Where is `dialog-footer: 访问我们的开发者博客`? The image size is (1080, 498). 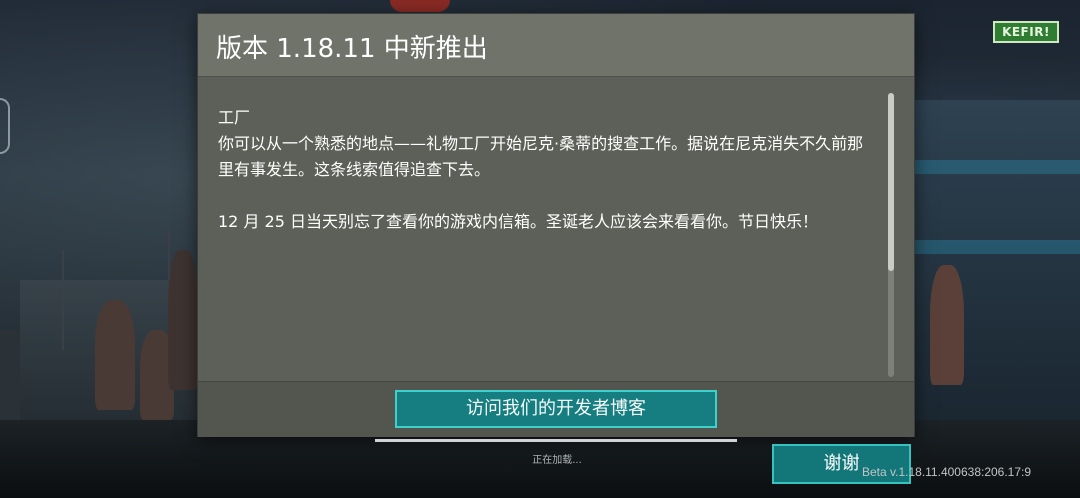
dialog-footer: 访问我们的开发者博客 is located at coordinates (556, 409).